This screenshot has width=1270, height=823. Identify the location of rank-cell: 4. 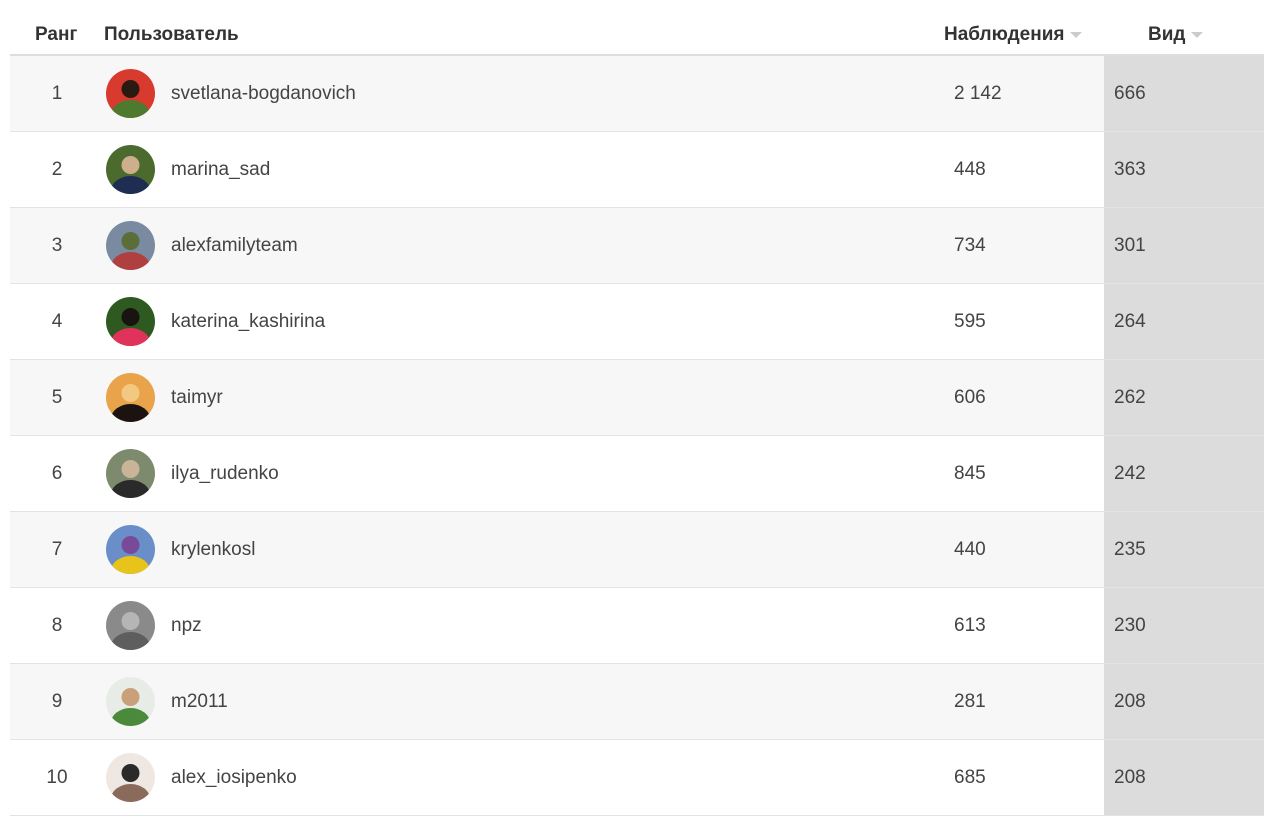
(57, 321).